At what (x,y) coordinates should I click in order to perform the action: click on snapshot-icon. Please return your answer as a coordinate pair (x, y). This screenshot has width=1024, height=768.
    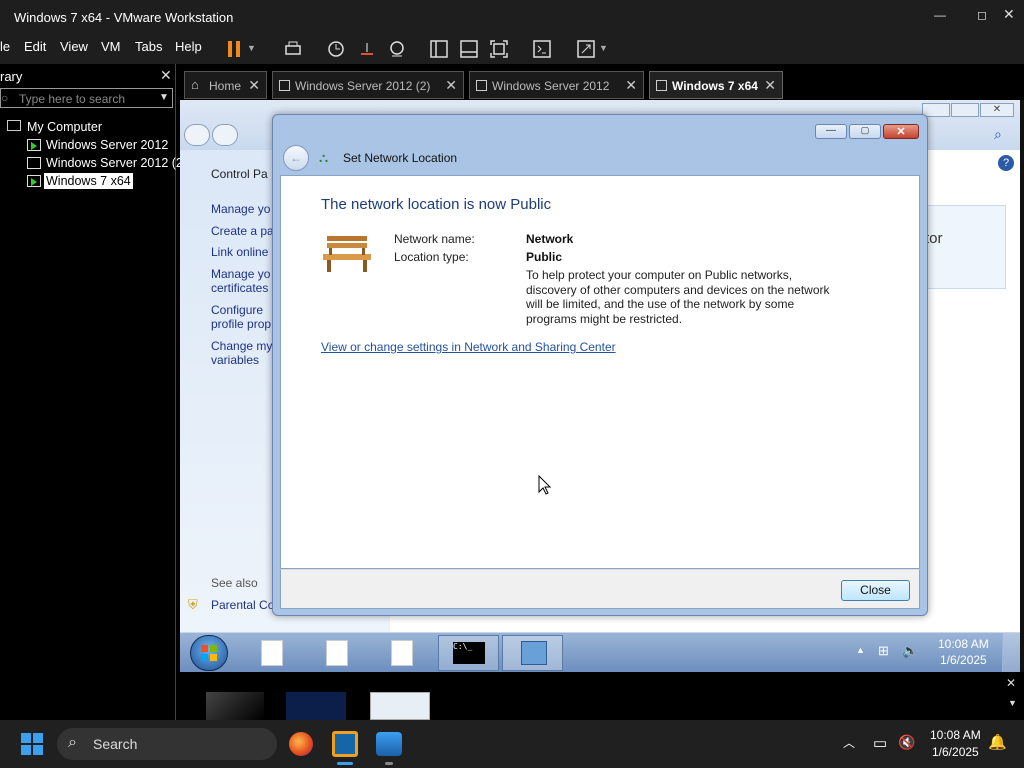
    Looking at the image, I should click on (335, 48).